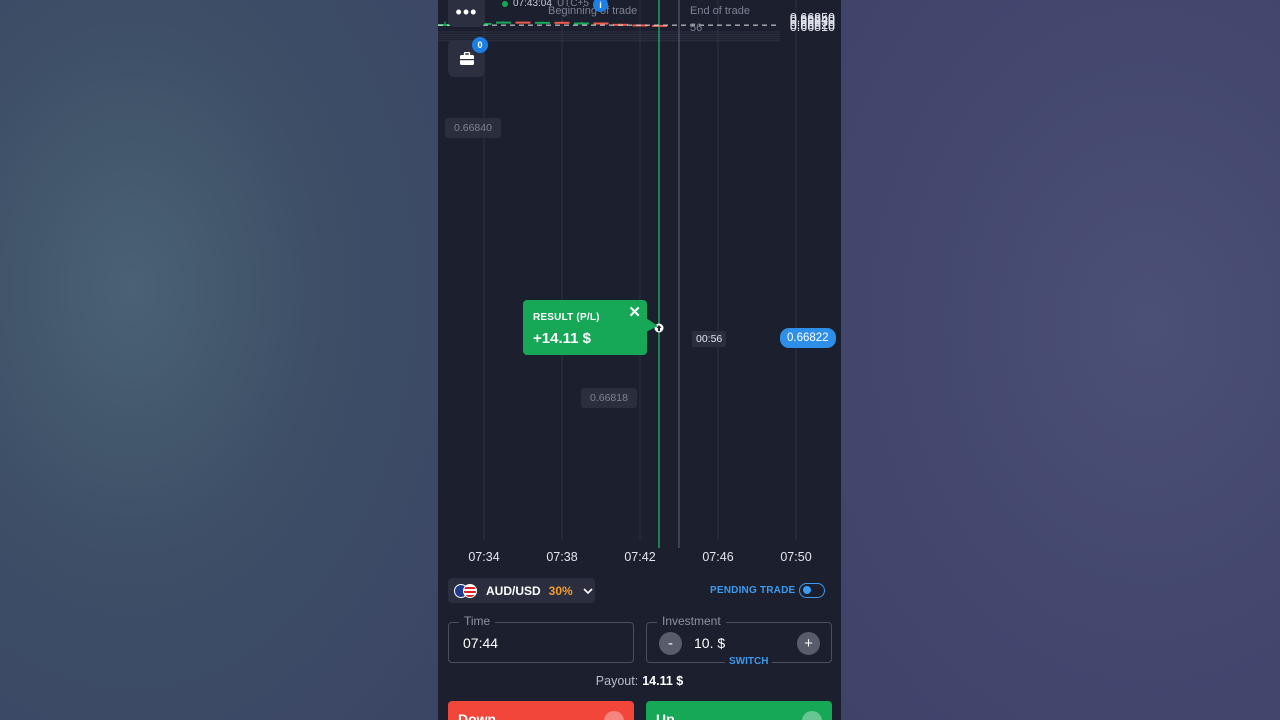 The image size is (1280, 720). I want to click on investment-value: 10. $, so click(710, 643).